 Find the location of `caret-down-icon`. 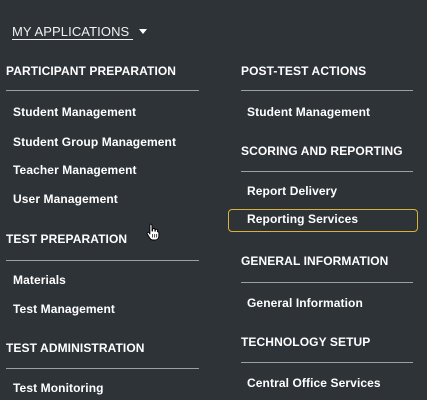

caret-down-icon is located at coordinates (143, 31).